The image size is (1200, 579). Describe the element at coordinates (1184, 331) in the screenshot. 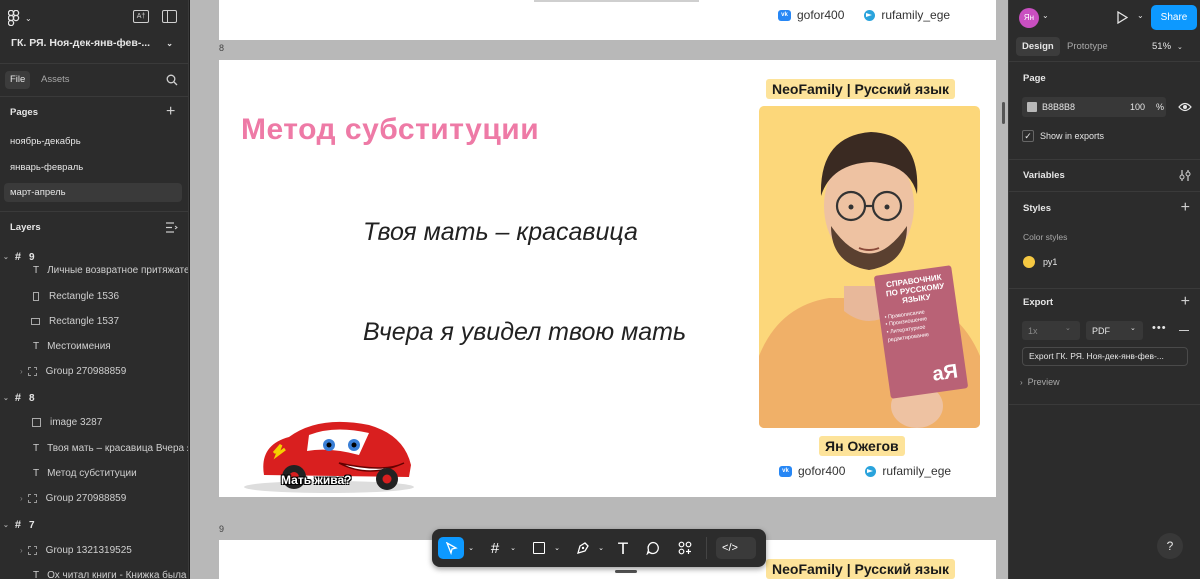

I see `remove-export-icon` at that location.